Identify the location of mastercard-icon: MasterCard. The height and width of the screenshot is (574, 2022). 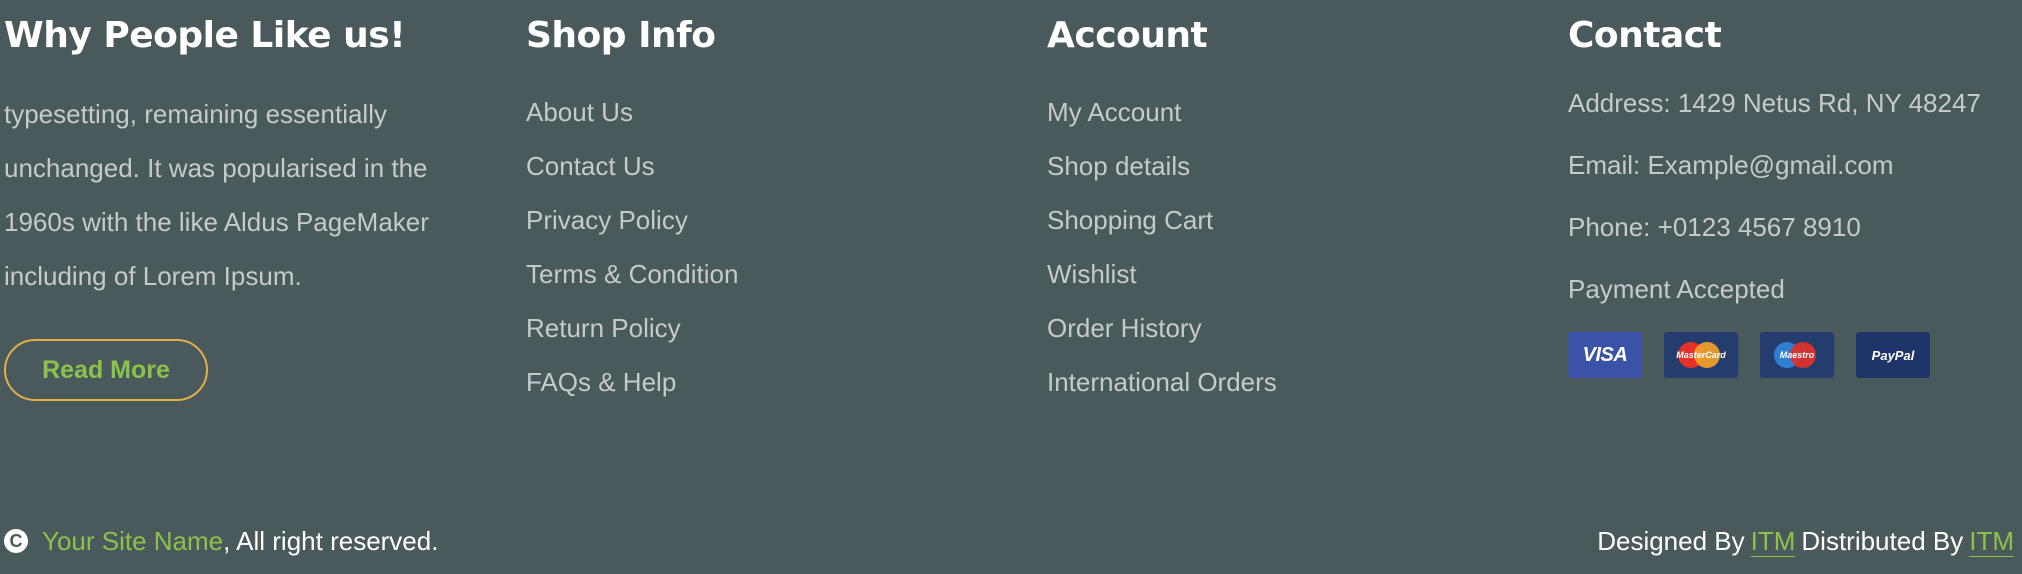
(1701, 355).